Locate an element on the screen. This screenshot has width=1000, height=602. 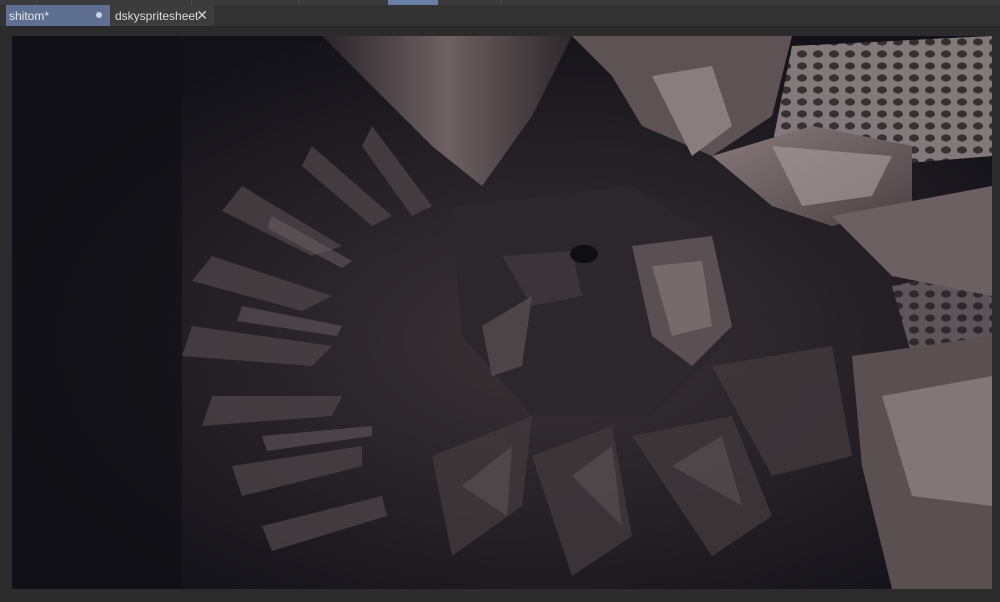
tab-shitom: shitom* is located at coordinates (58, 15).